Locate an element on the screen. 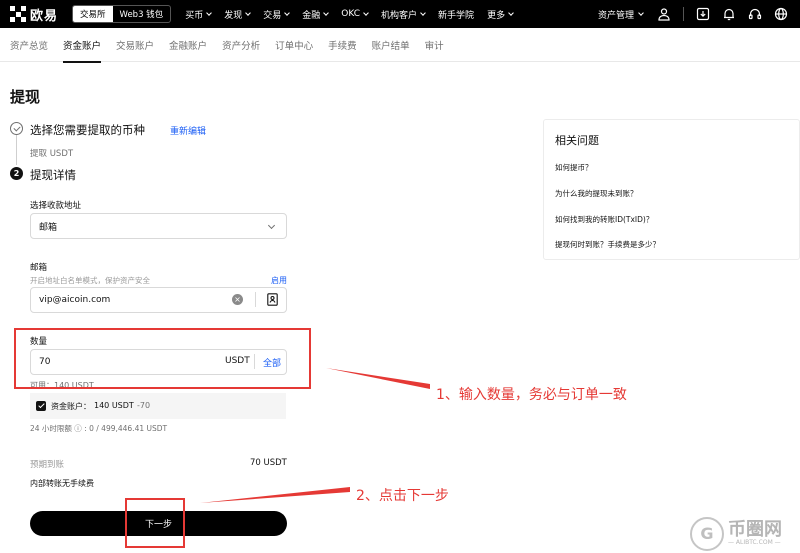 This screenshot has height=553, width=800. nav-label: 买币 is located at coordinates (194, 15).